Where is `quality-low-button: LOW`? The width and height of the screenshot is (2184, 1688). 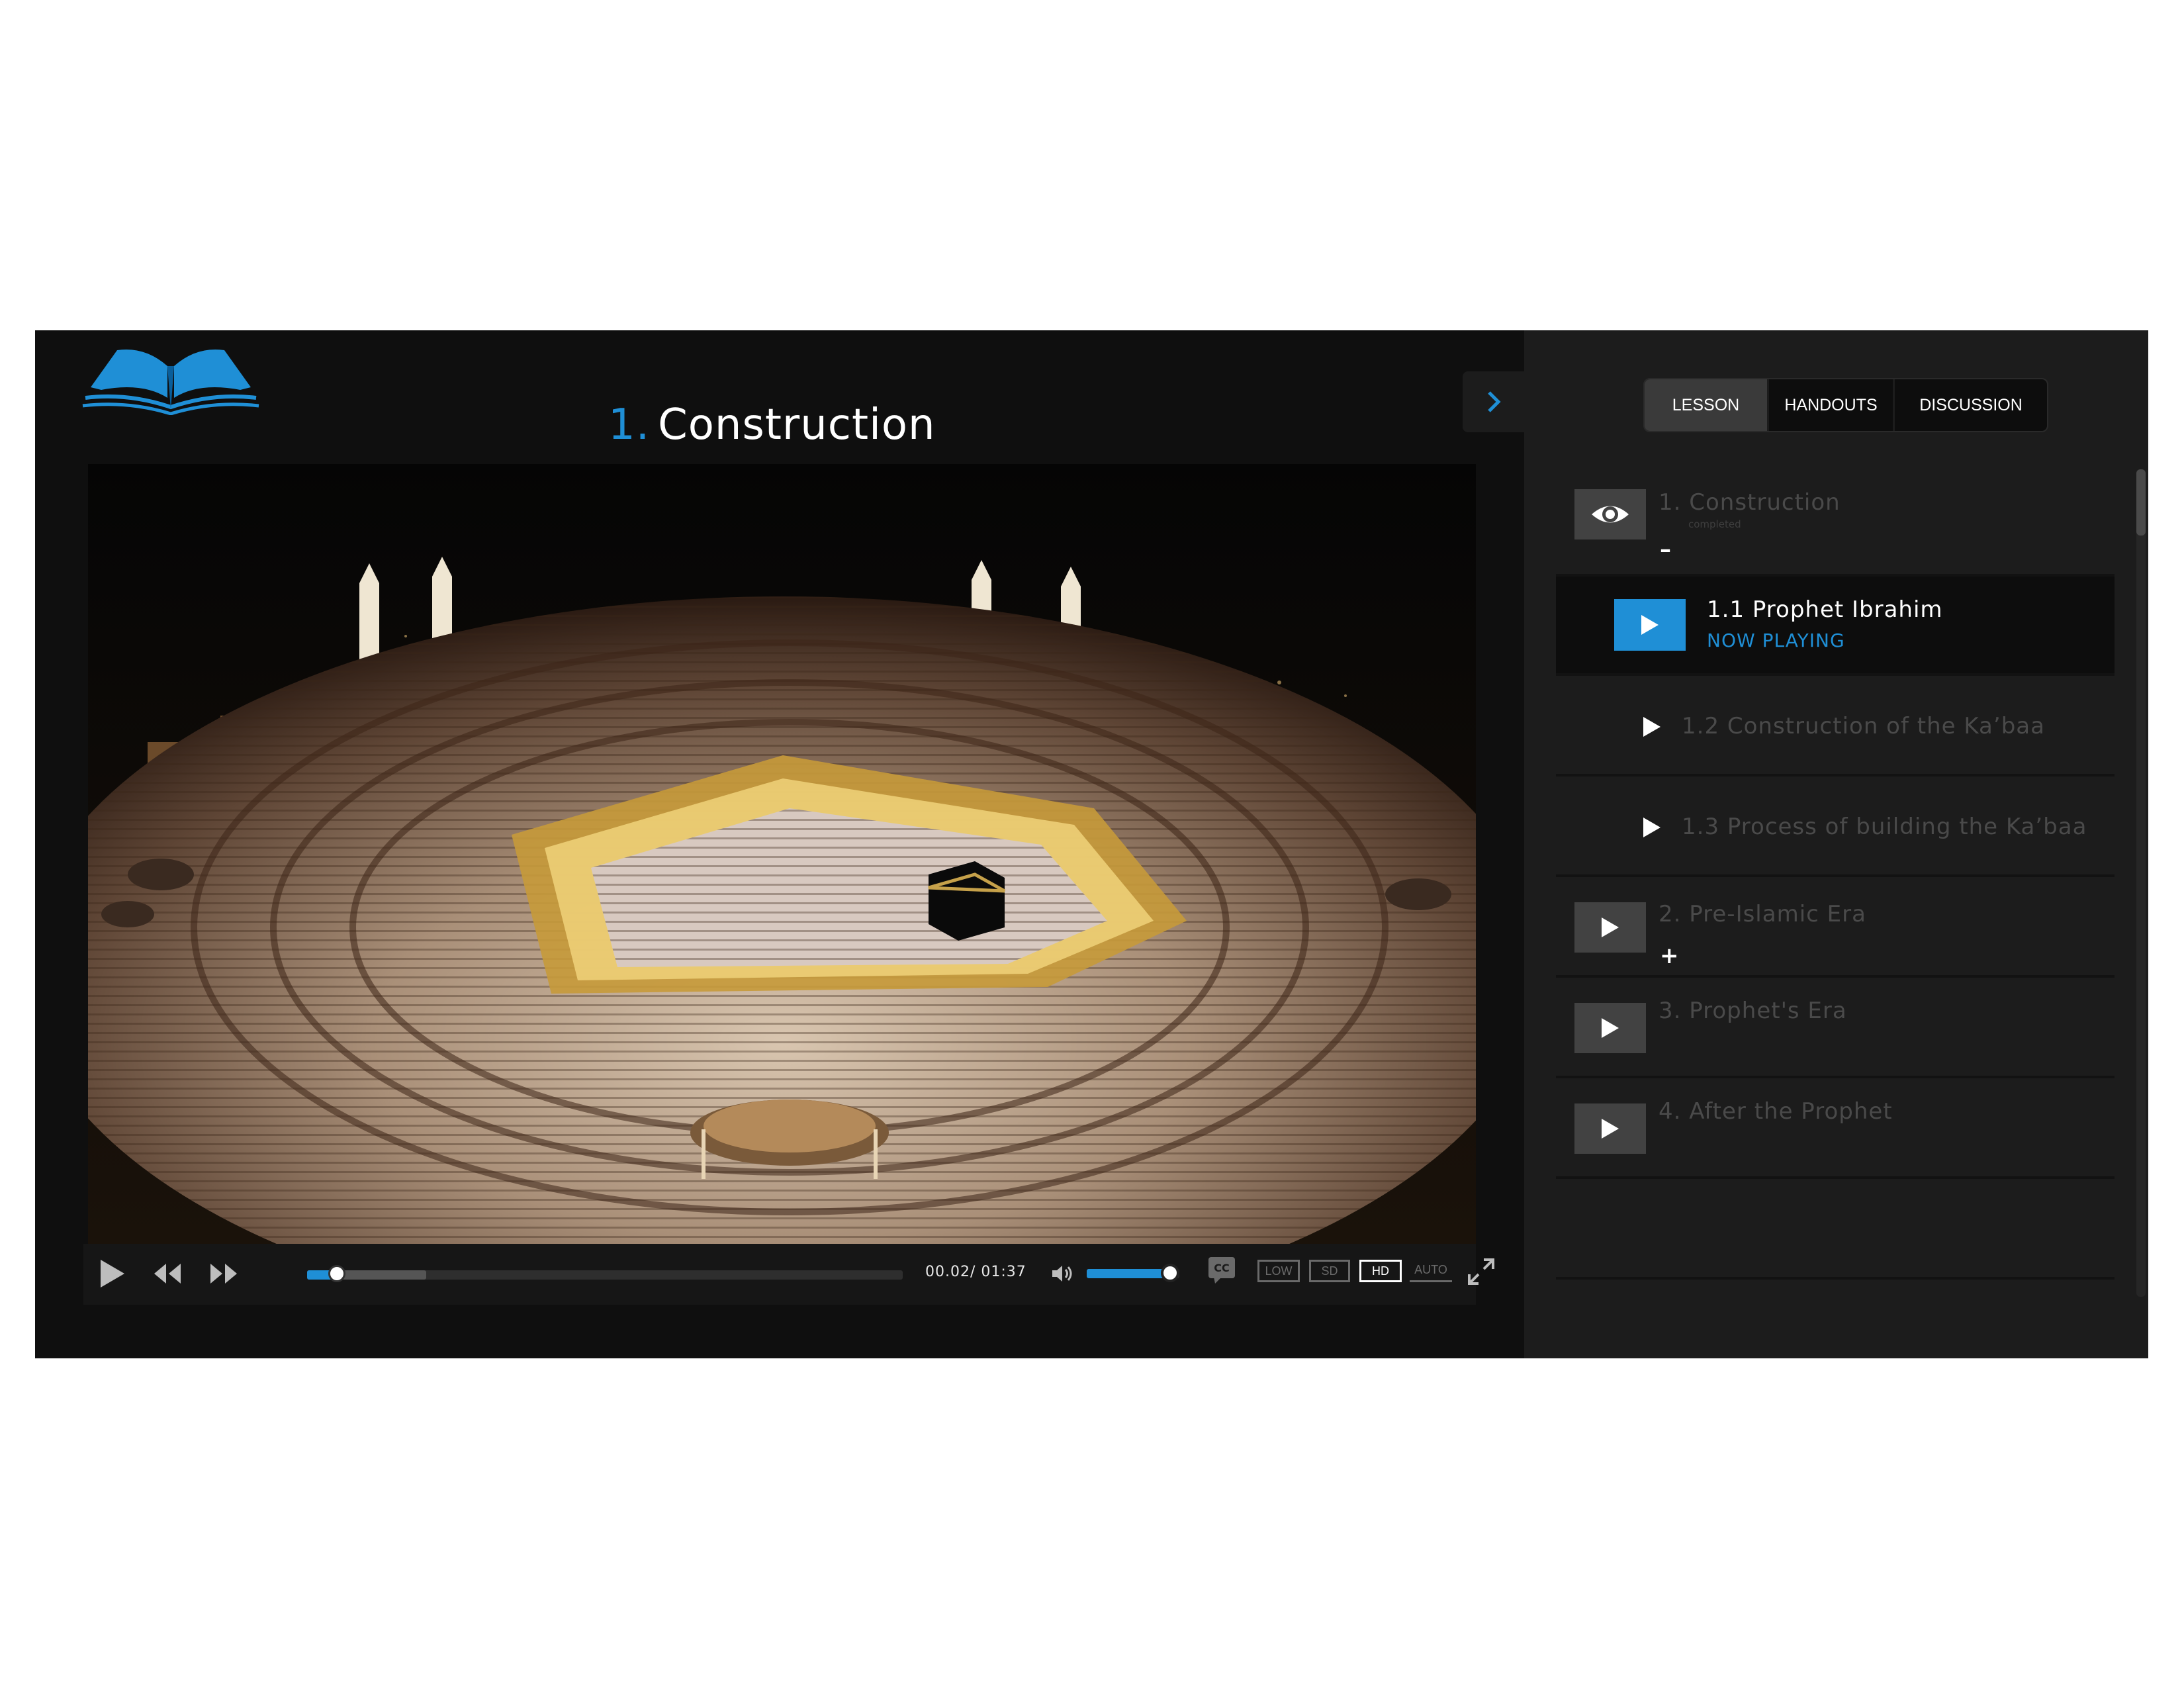 quality-low-button: LOW is located at coordinates (1278, 1271).